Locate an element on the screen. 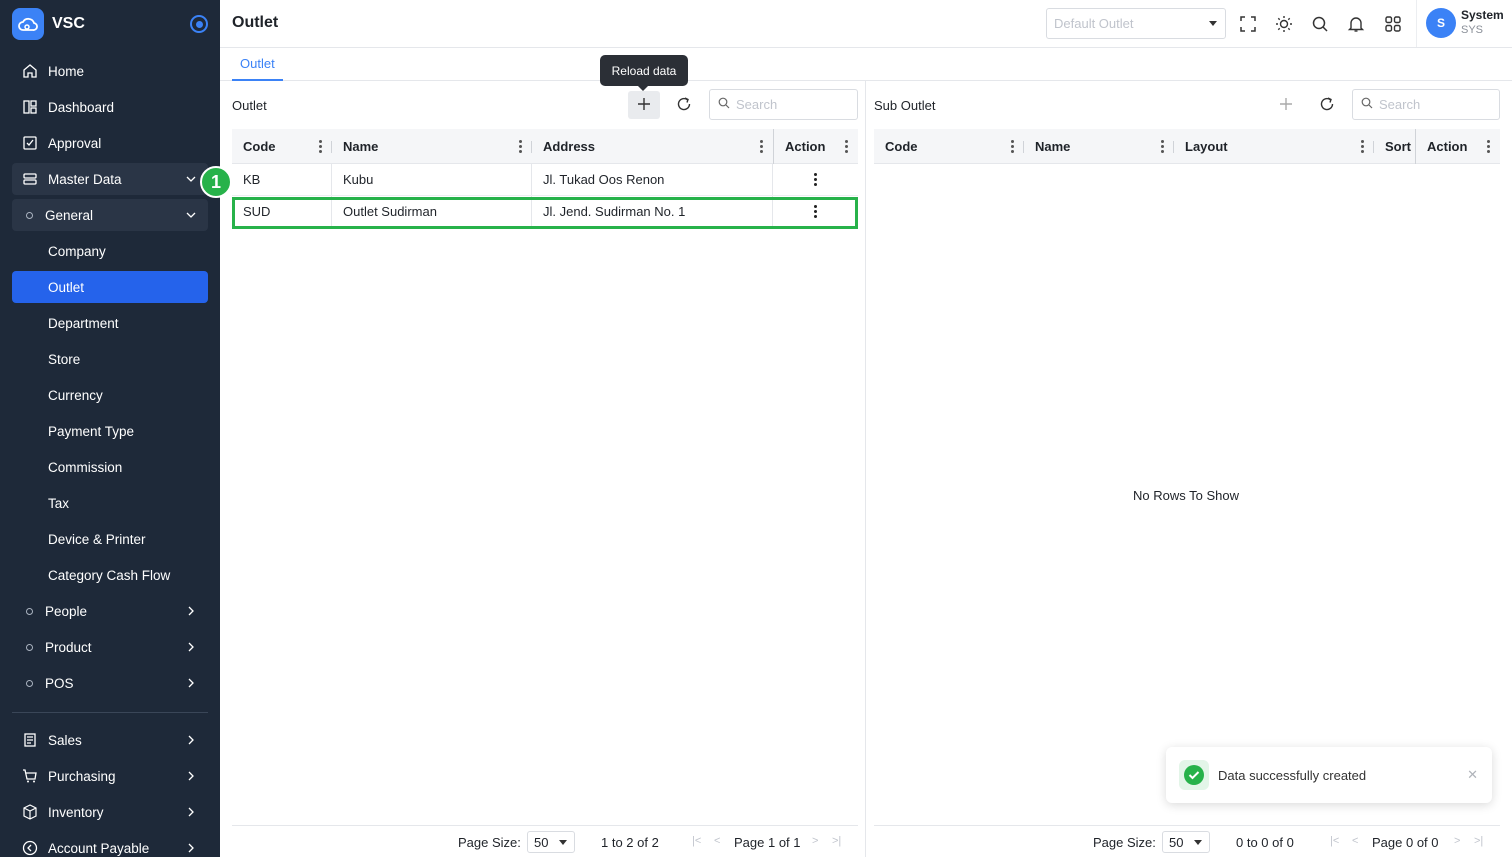 The height and width of the screenshot is (857, 1512). page-size-value: 50 is located at coordinates (1176, 842).